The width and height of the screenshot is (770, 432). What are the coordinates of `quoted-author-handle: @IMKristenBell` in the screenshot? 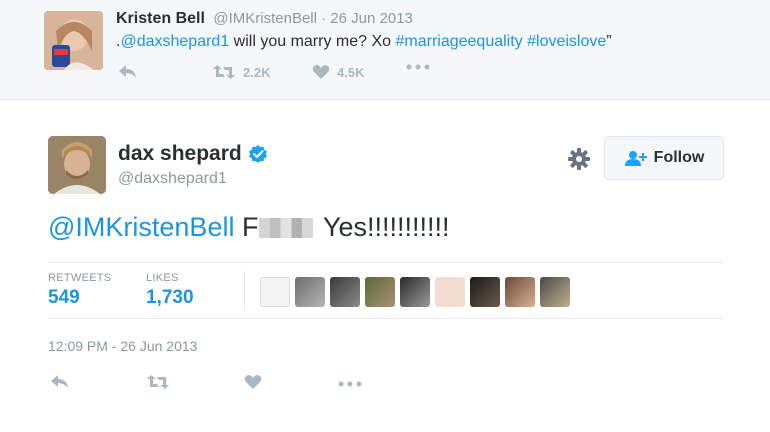 It's located at (265, 18).